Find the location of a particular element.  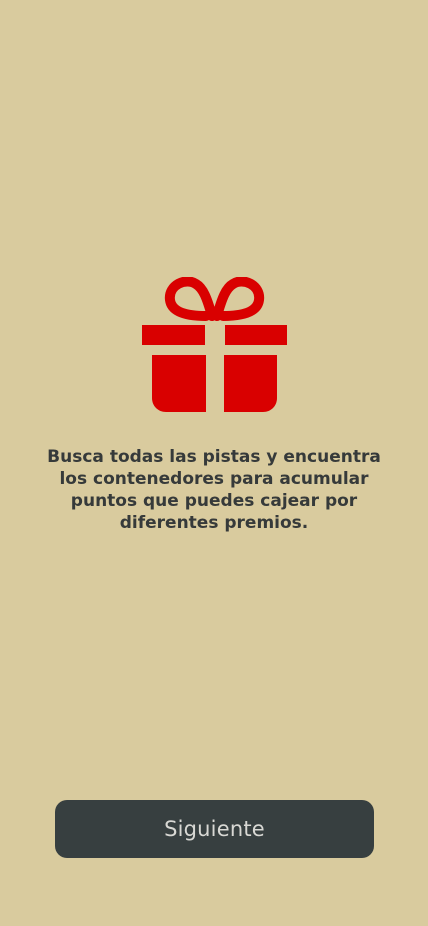

next-button: Siguiente is located at coordinates (214, 829).